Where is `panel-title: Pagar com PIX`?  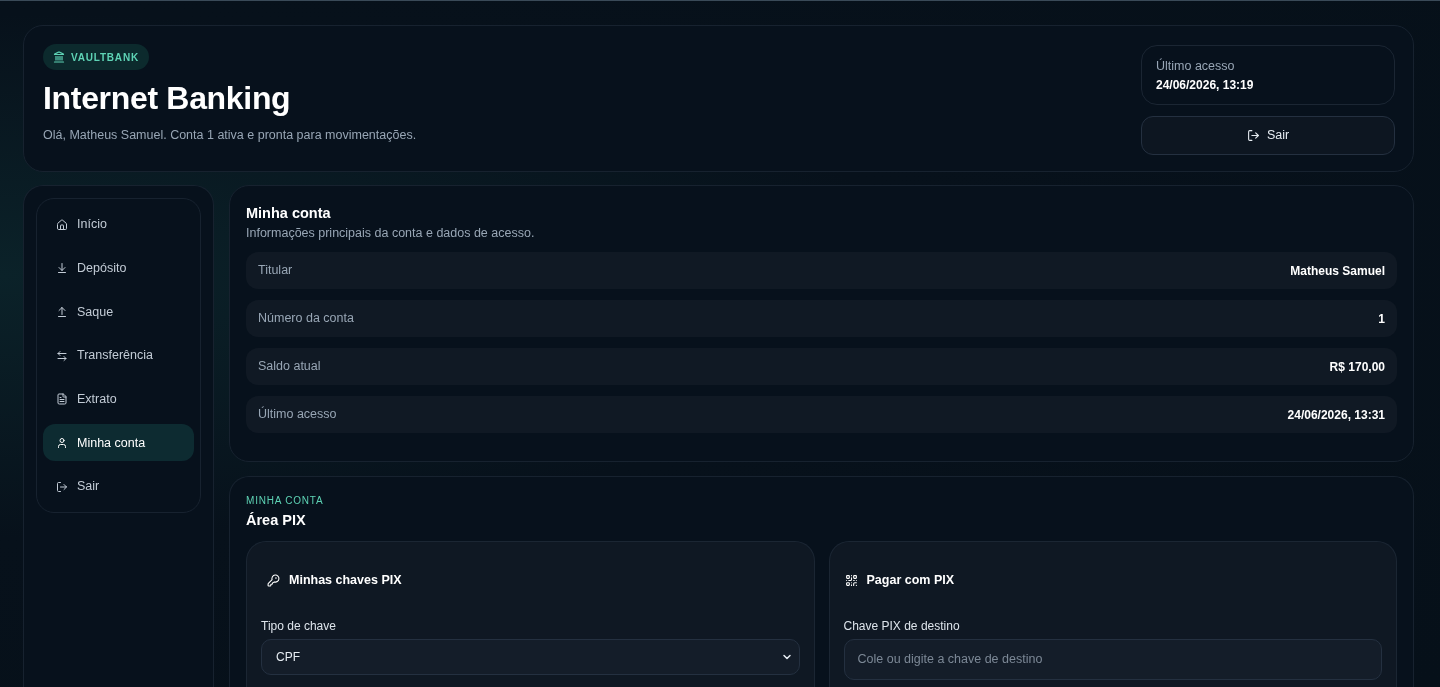 panel-title: Pagar com PIX is located at coordinates (910, 580).